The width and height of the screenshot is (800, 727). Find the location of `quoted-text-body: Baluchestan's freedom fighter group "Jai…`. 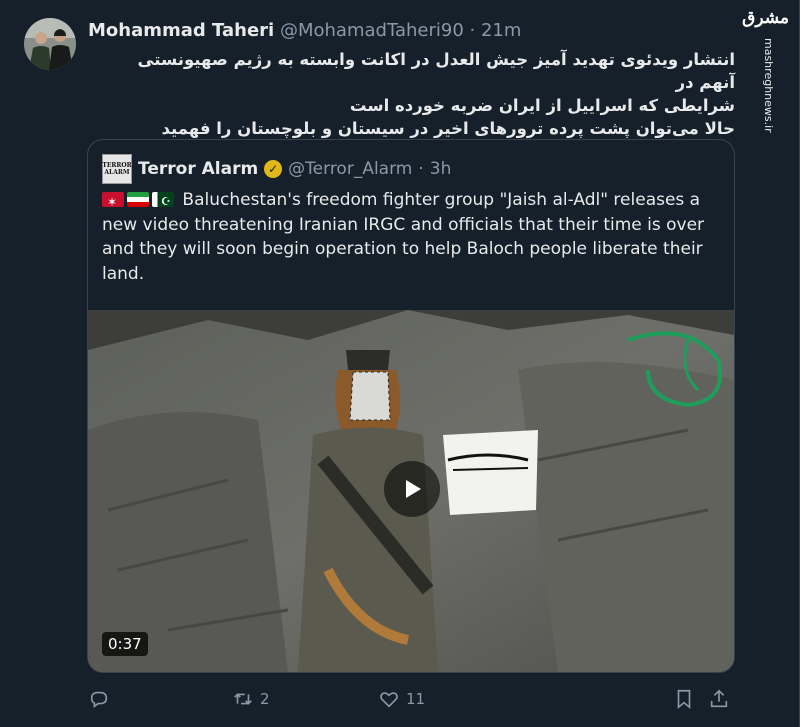

quoted-text-body: Baluchestan's freedom fighter group "Jai… is located at coordinates (403, 237).